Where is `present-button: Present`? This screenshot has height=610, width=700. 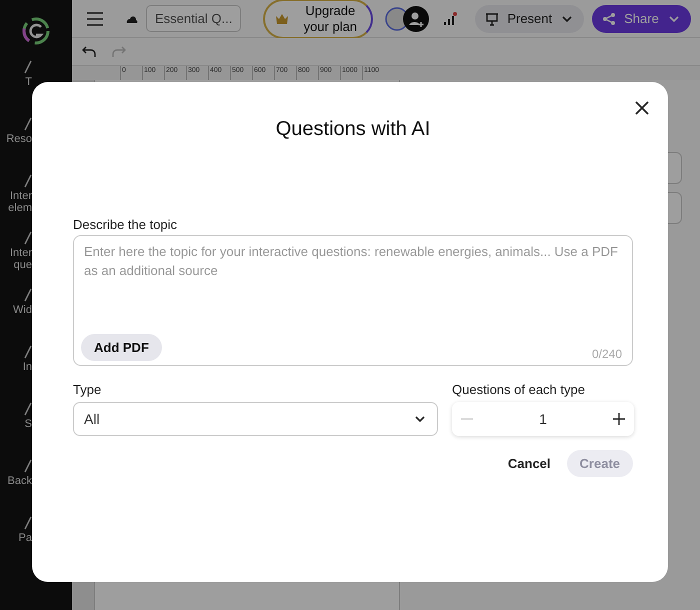
present-button: Present is located at coordinates (529, 18).